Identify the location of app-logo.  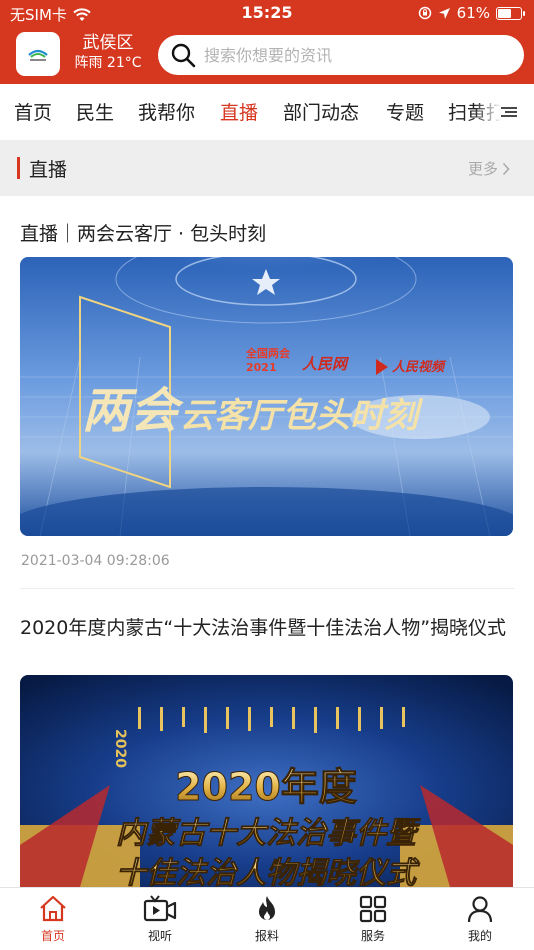
(38, 54).